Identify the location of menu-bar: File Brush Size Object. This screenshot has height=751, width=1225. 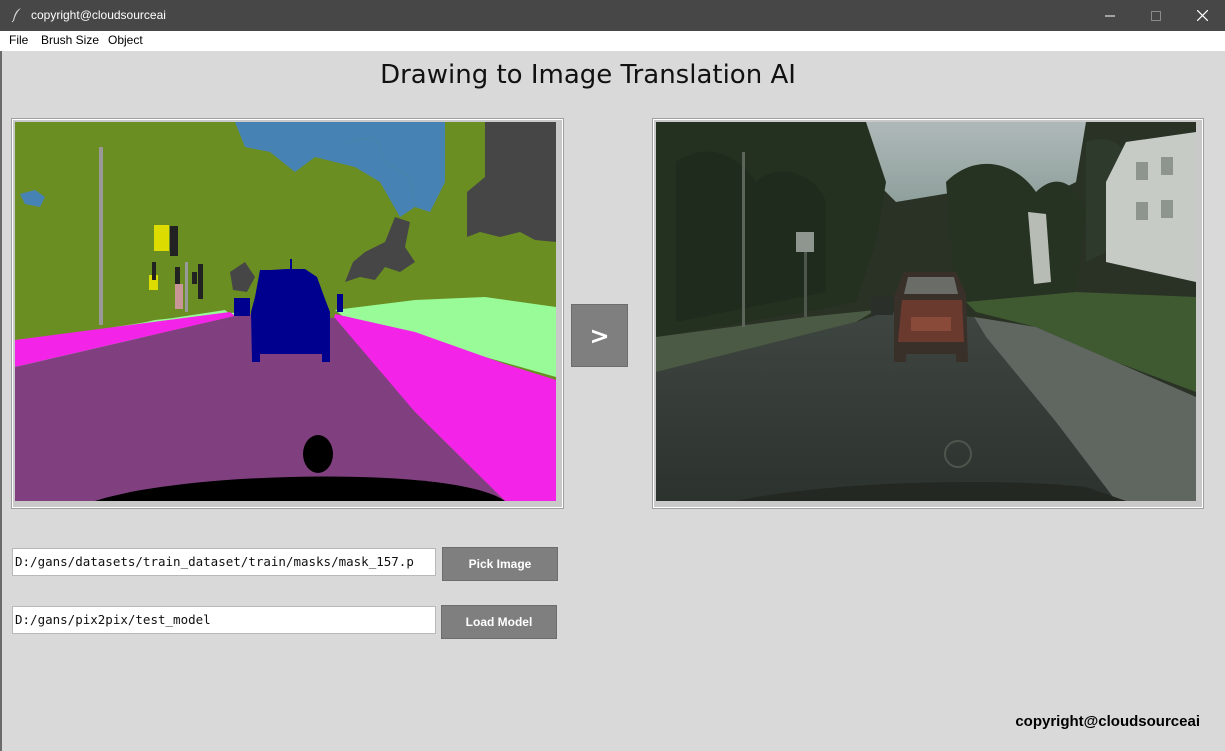
(612, 41).